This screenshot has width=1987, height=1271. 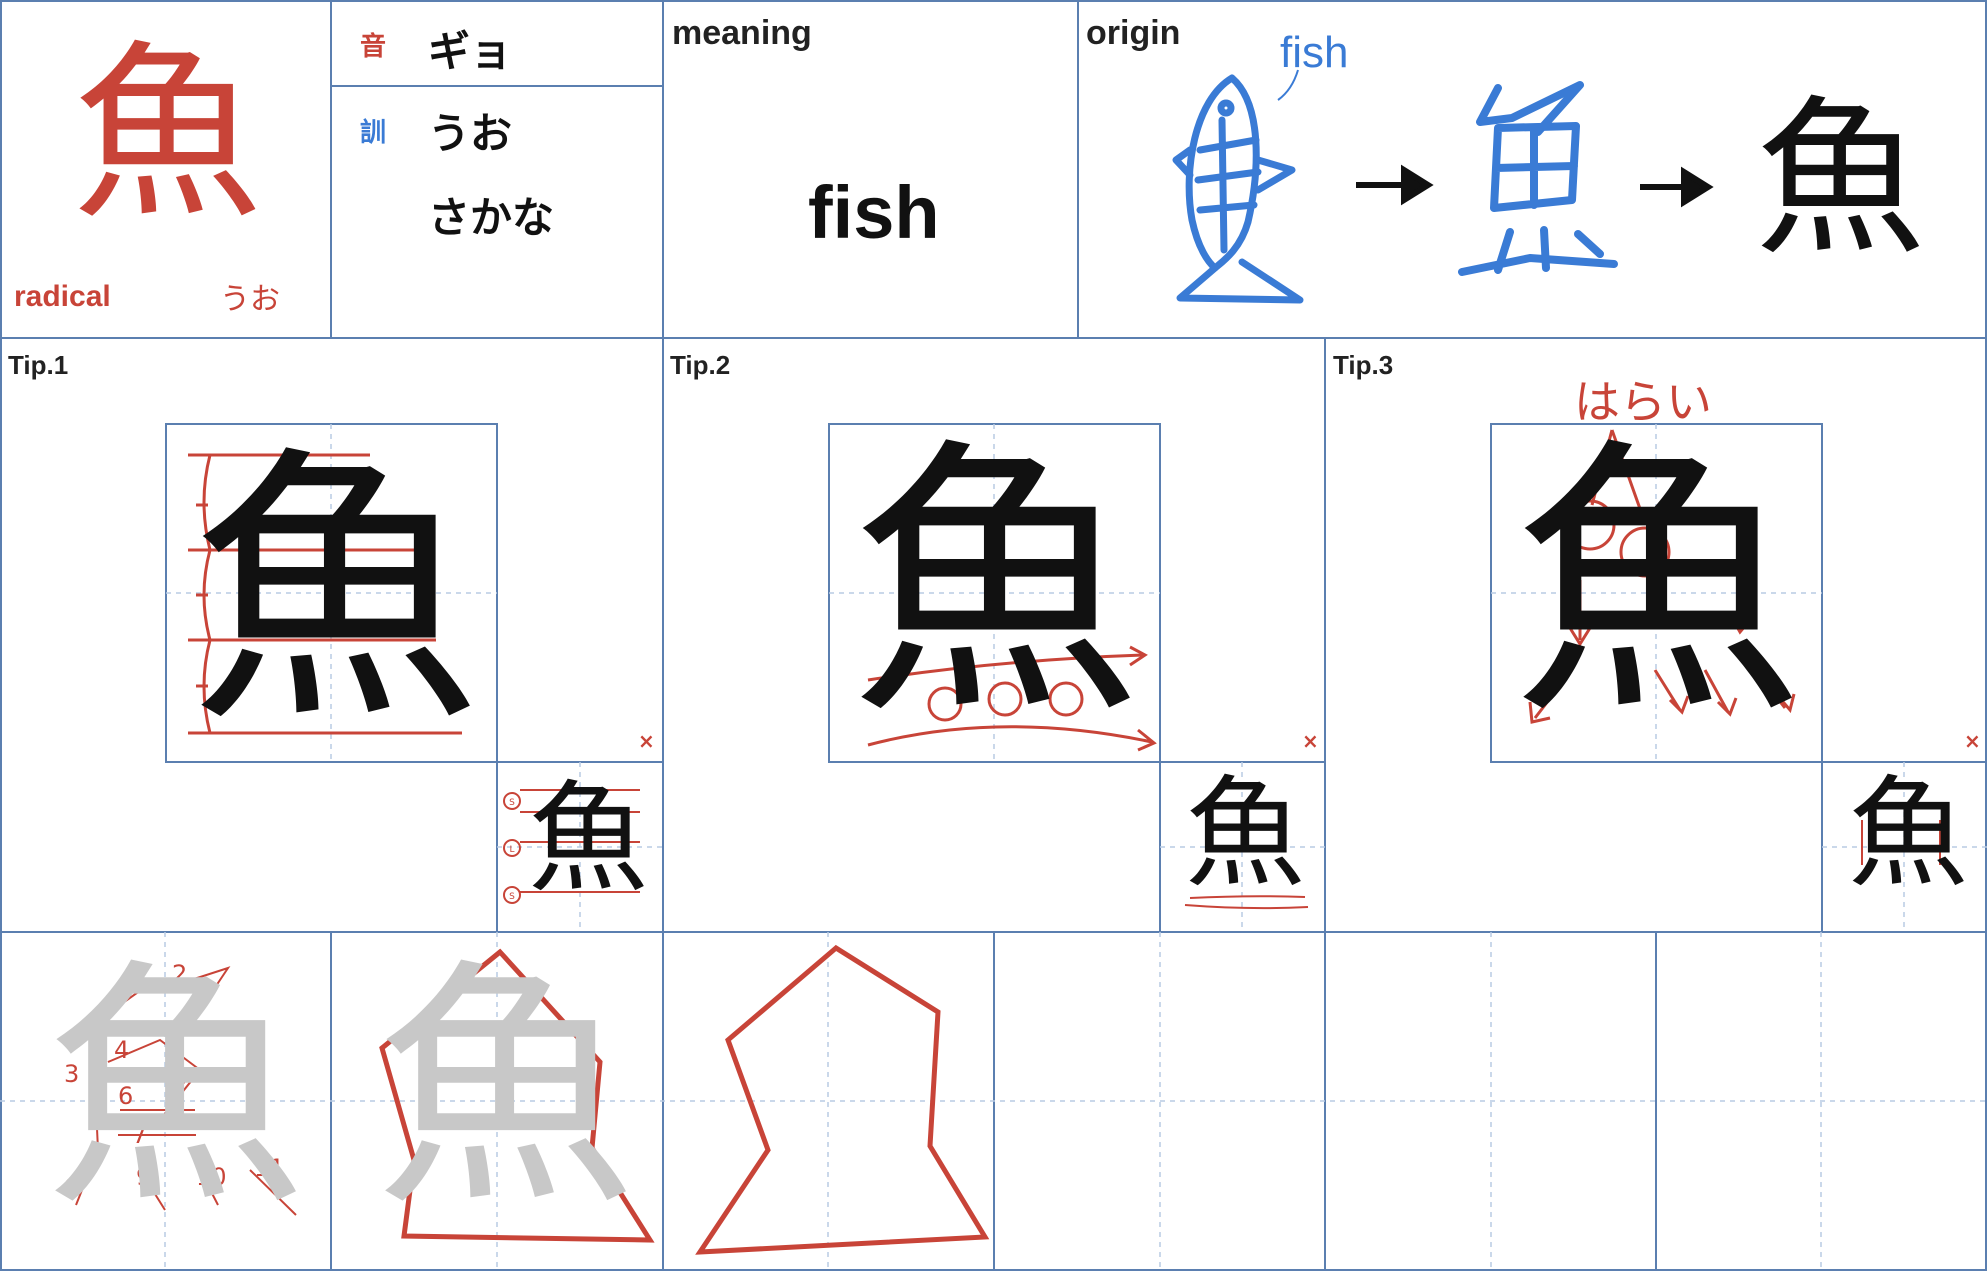 I want to click on practice-trace-kanji: 魚, so click(x=505, y=1090).